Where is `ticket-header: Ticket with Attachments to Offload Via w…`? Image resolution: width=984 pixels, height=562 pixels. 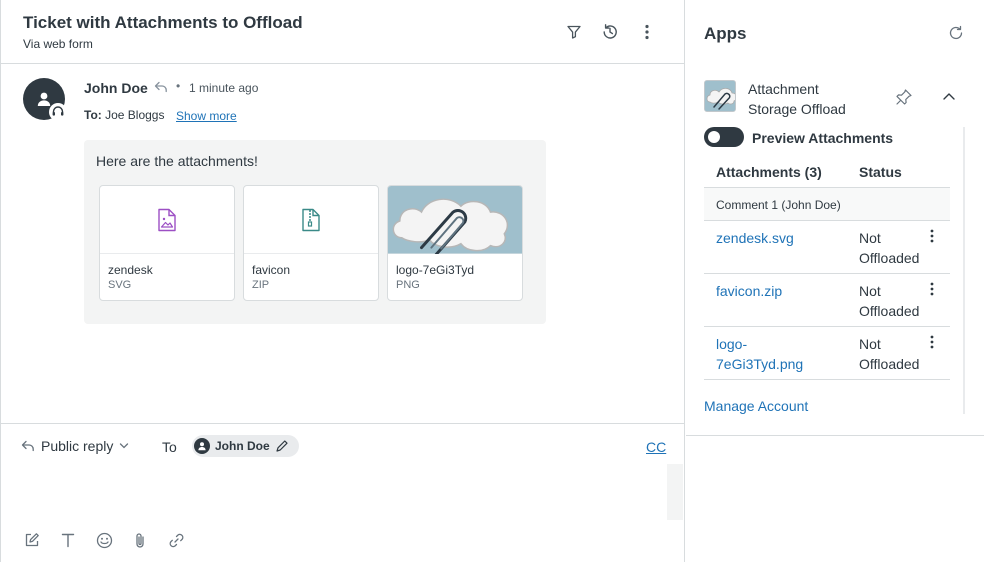 ticket-header: Ticket with Attachments to Offload Via w… is located at coordinates (343, 32).